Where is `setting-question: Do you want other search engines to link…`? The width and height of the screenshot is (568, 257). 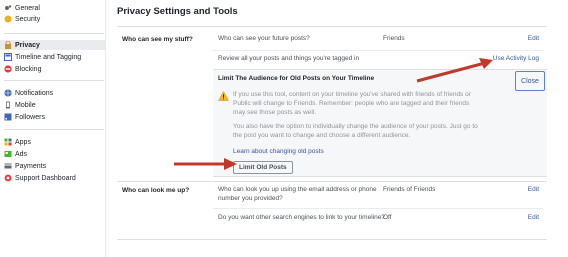 setting-question: Do you want other search engines to link… is located at coordinates (301, 217).